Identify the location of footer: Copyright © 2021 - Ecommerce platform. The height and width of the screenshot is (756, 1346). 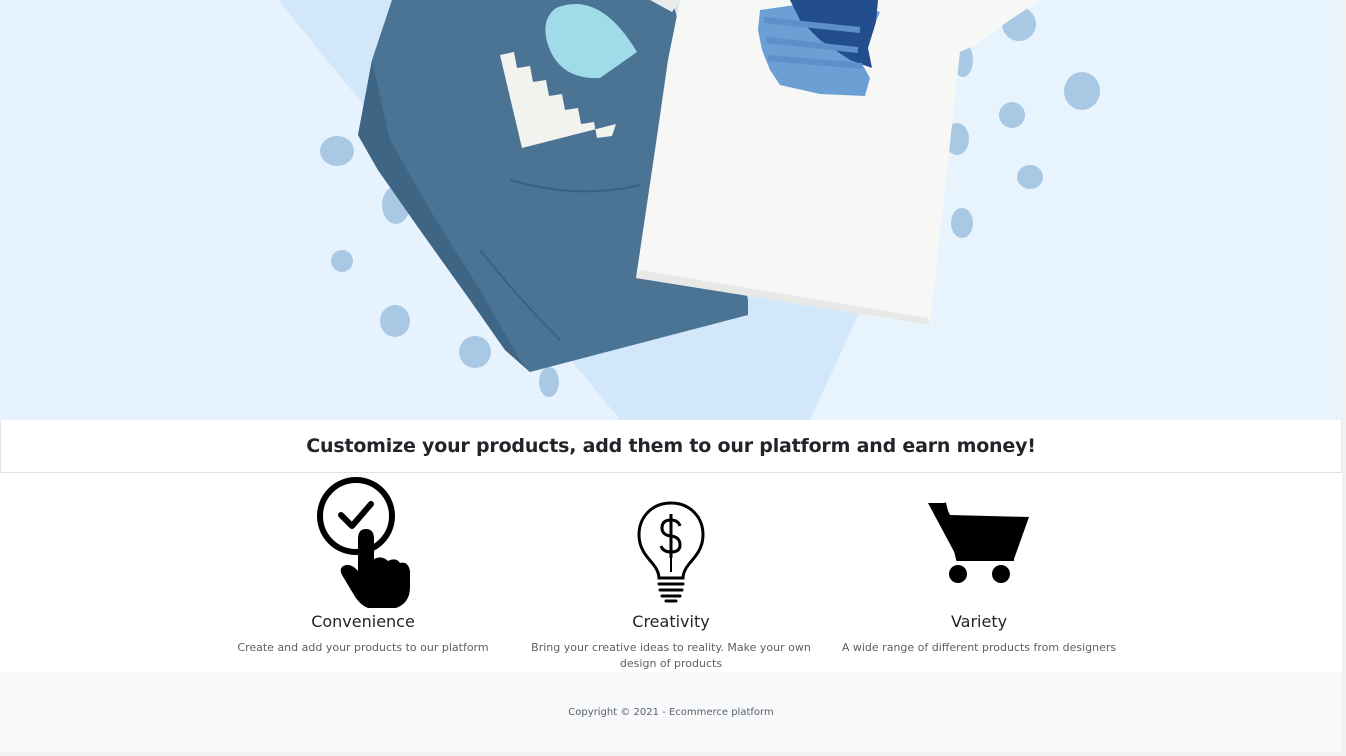
(671, 712).